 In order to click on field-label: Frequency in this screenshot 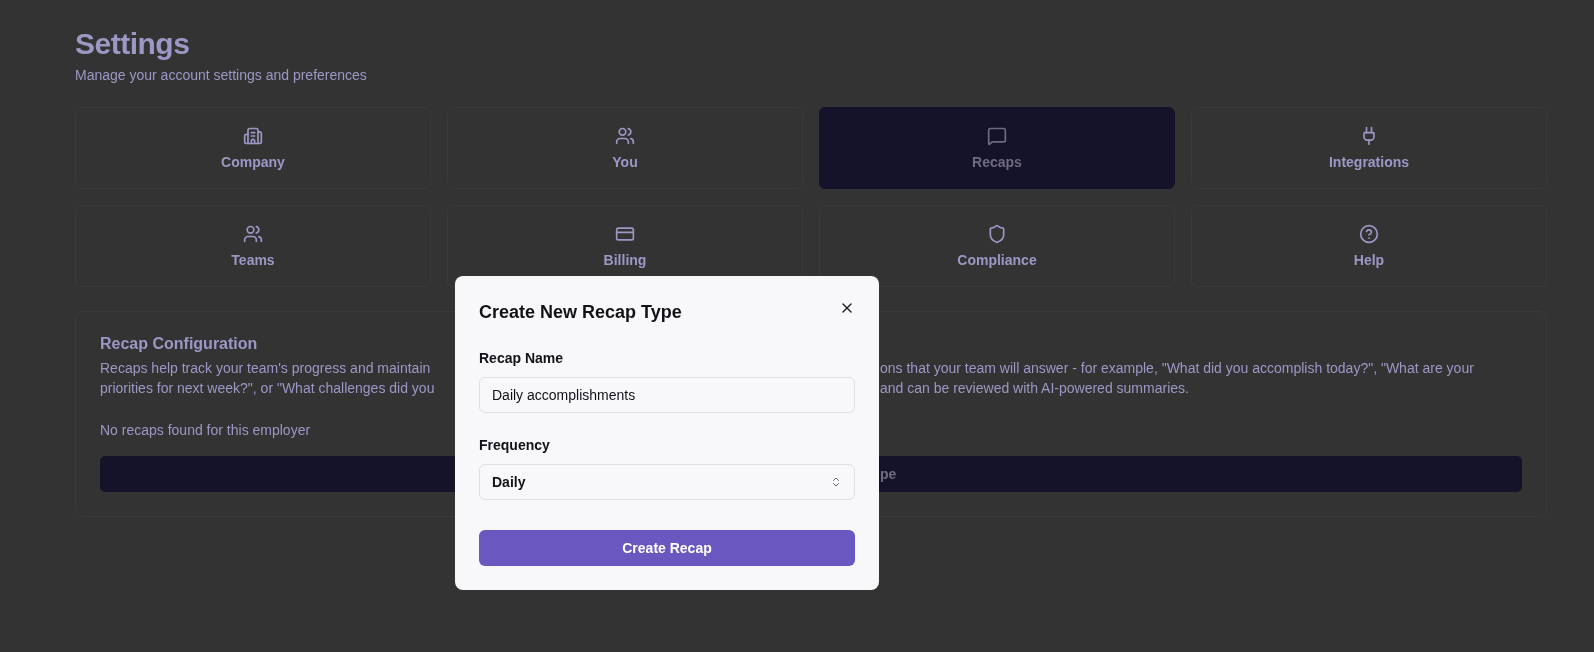, I will do `click(515, 445)`.